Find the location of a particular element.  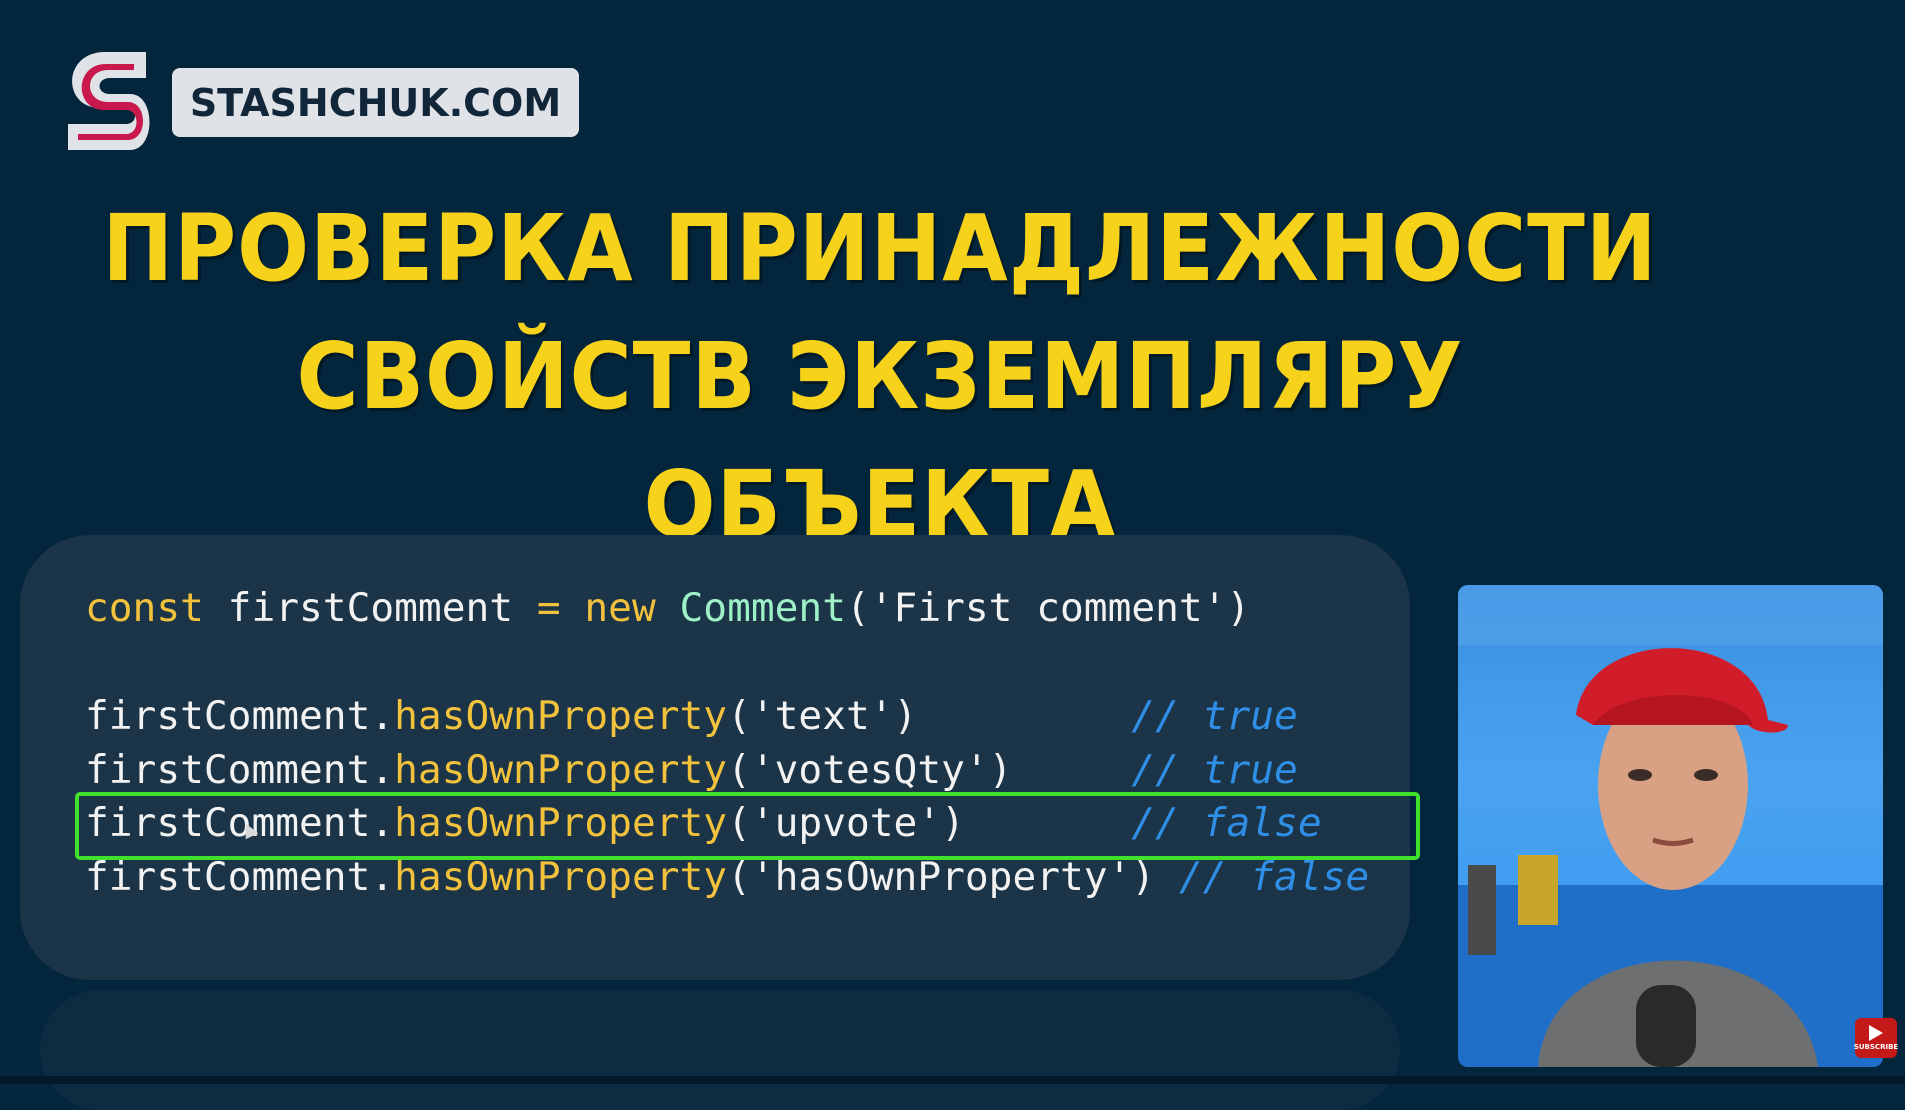

stashchuk-logo-icon is located at coordinates (109, 101).